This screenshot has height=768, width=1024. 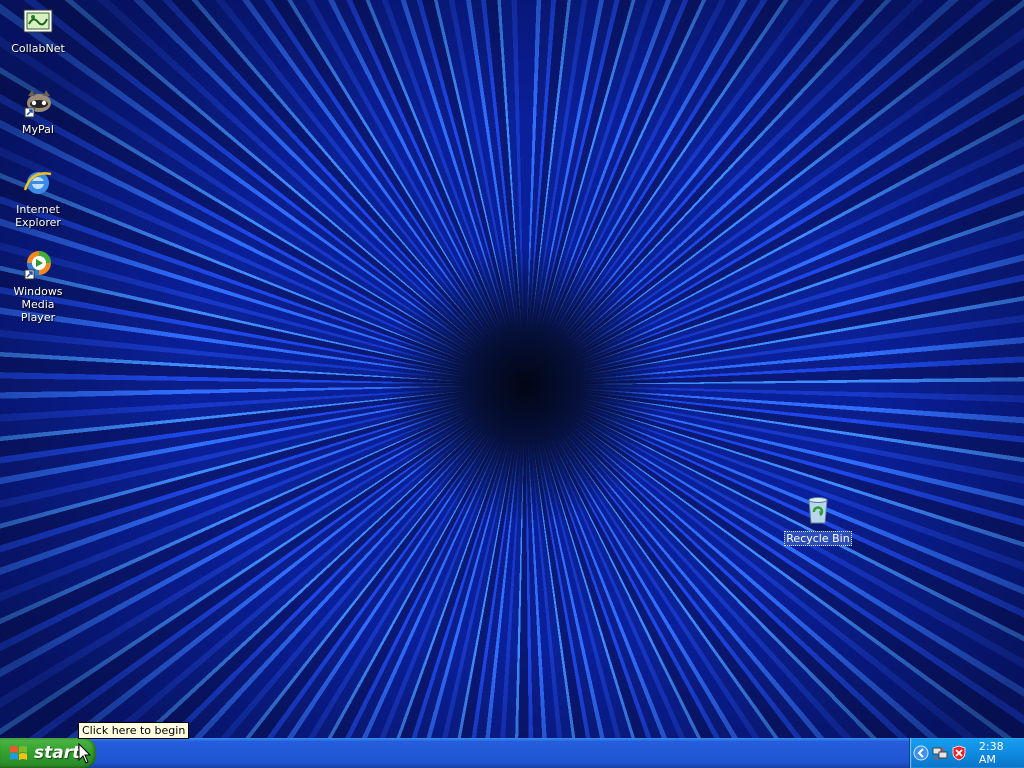 What do you see at coordinates (38, 216) in the screenshot?
I see `desktop-icon-label: Internet Explorer` at bounding box center [38, 216].